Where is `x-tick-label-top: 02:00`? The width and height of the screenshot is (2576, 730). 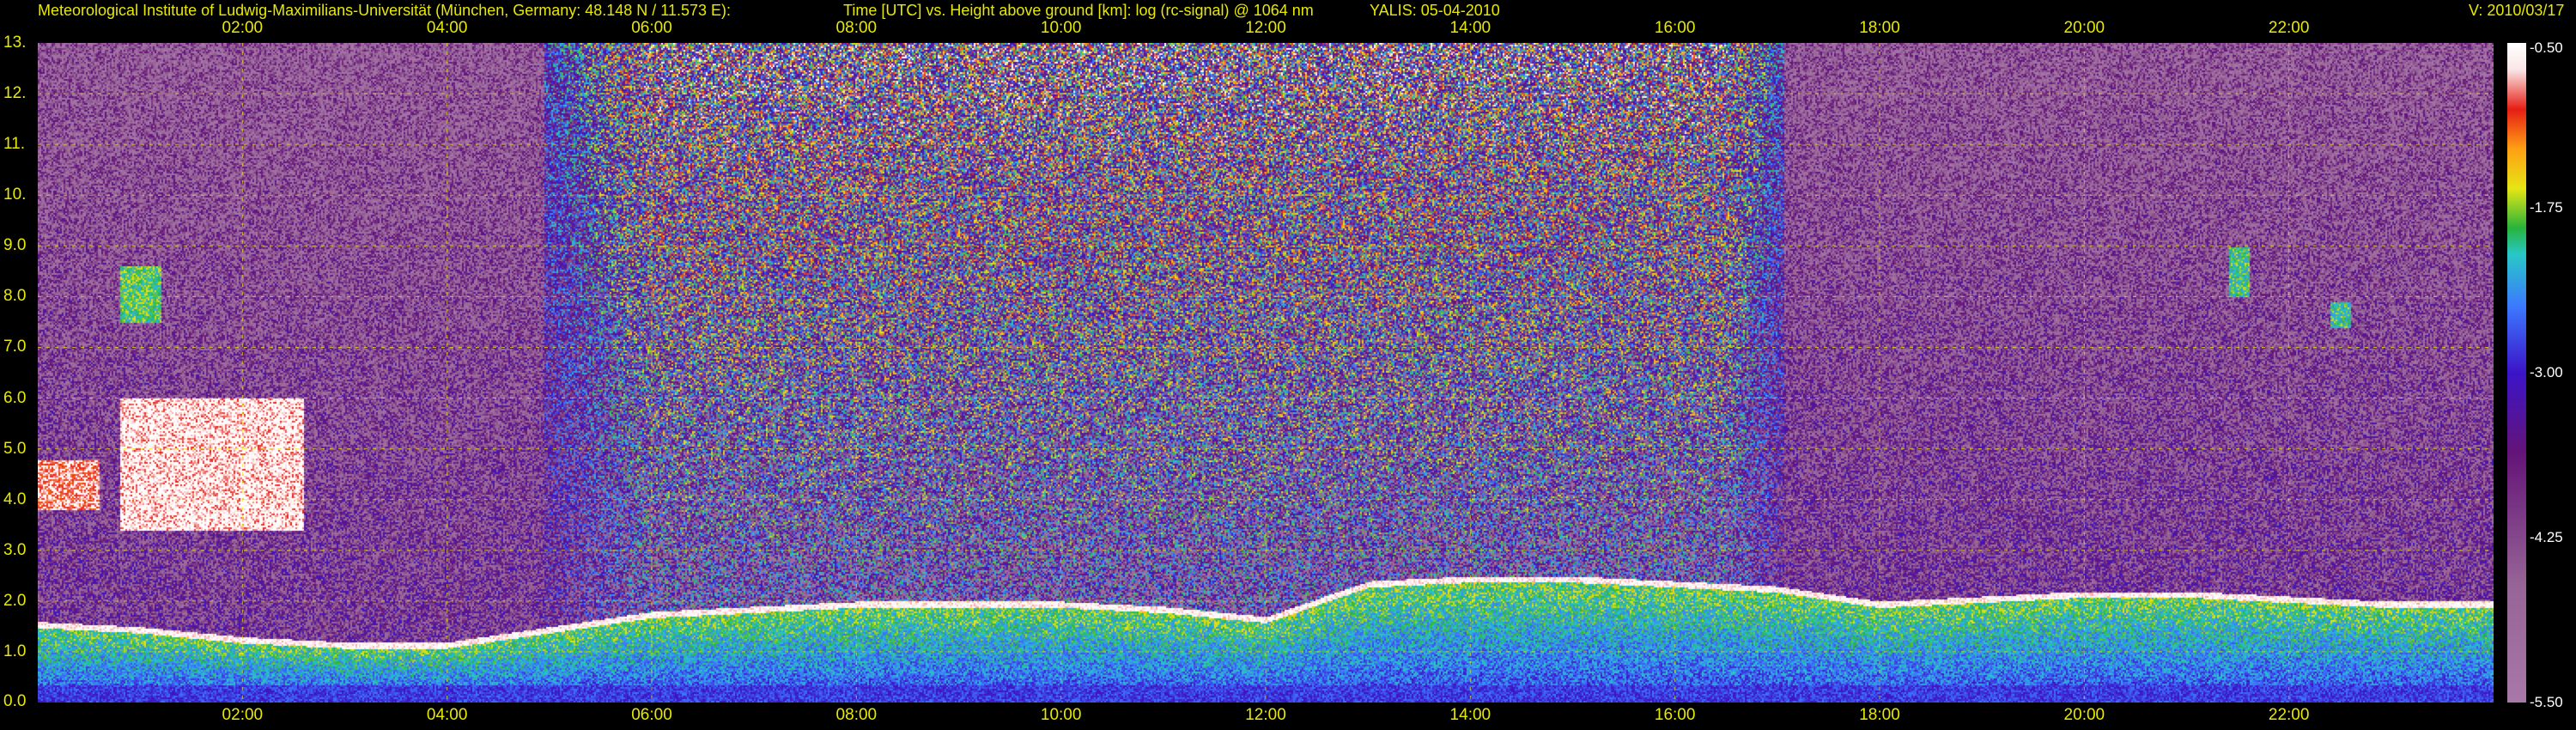 x-tick-label-top: 02:00 is located at coordinates (243, 28).